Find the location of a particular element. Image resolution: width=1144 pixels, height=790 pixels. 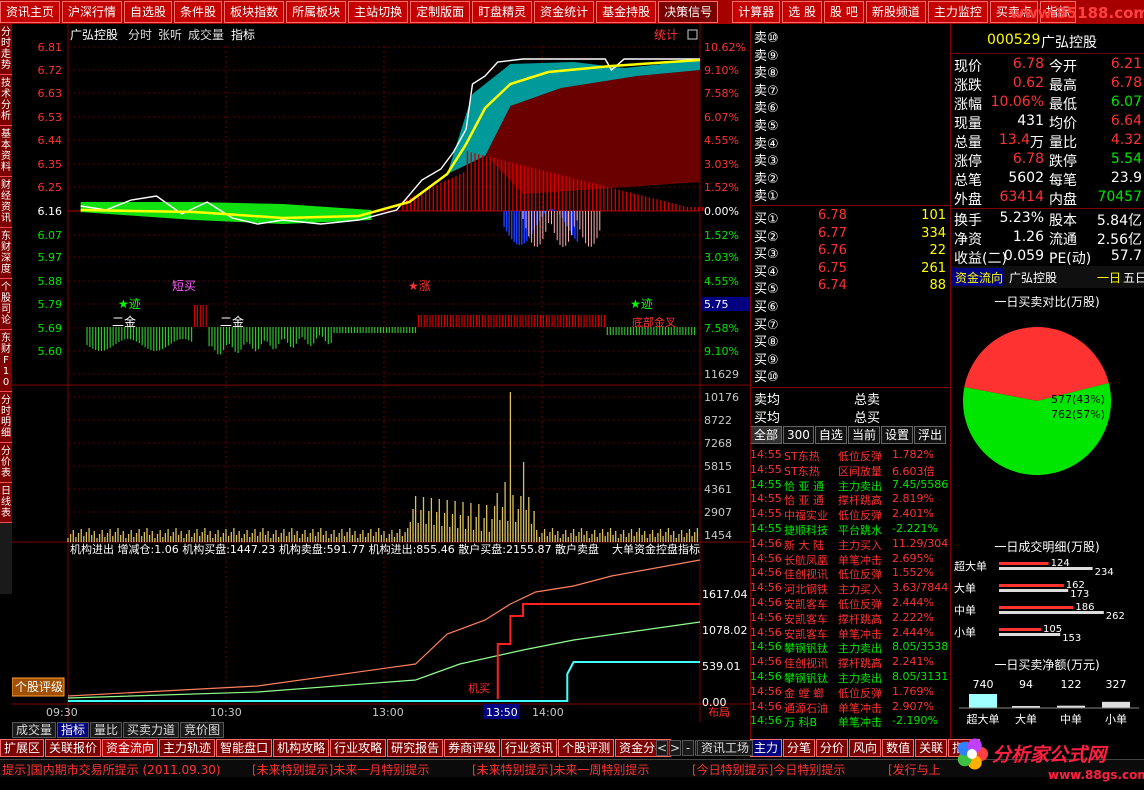

tick-row: 14:55 恰 亚 通主力卖出 7.45/5586 is located at coordinates (850, 485).